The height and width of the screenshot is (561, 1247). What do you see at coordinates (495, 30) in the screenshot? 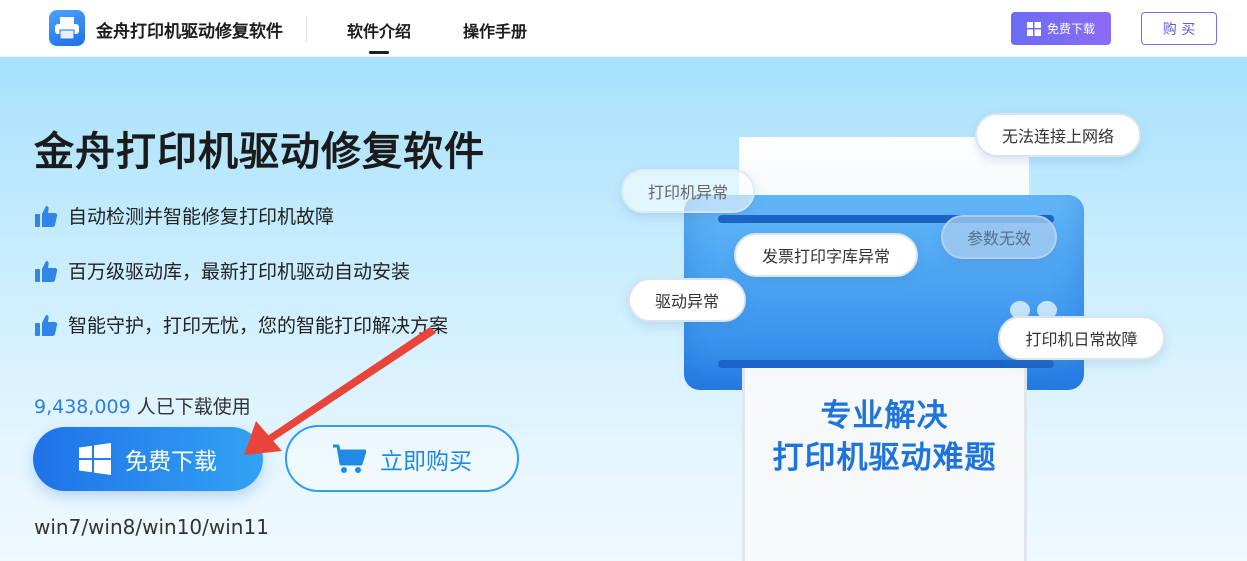
I see `nav-tab-manual: 操作手册` at bounding box center [495, 30].